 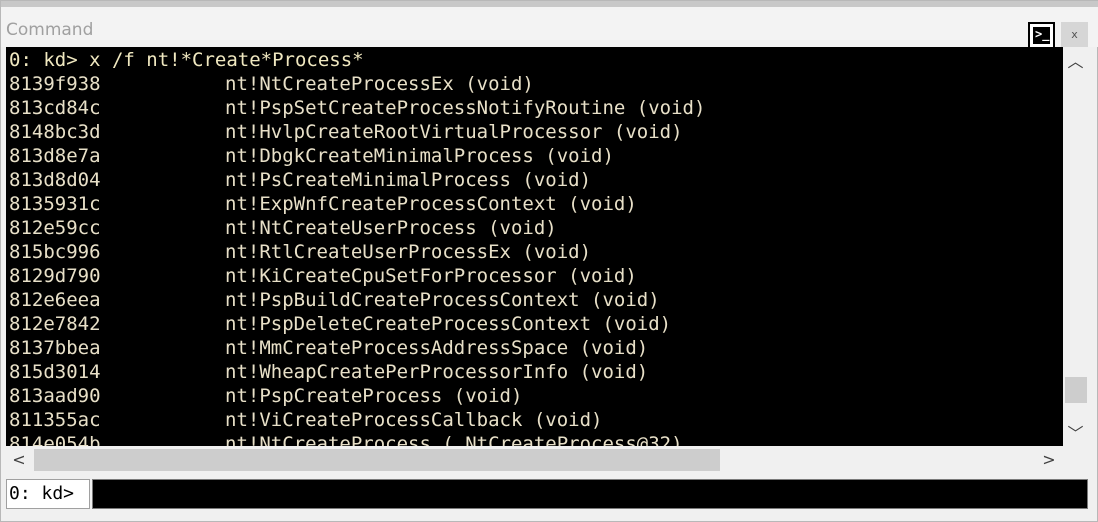 I want to click on symbol-name: nt!PspBuildCreateProcessContext (void), so click(x=442, y=300).